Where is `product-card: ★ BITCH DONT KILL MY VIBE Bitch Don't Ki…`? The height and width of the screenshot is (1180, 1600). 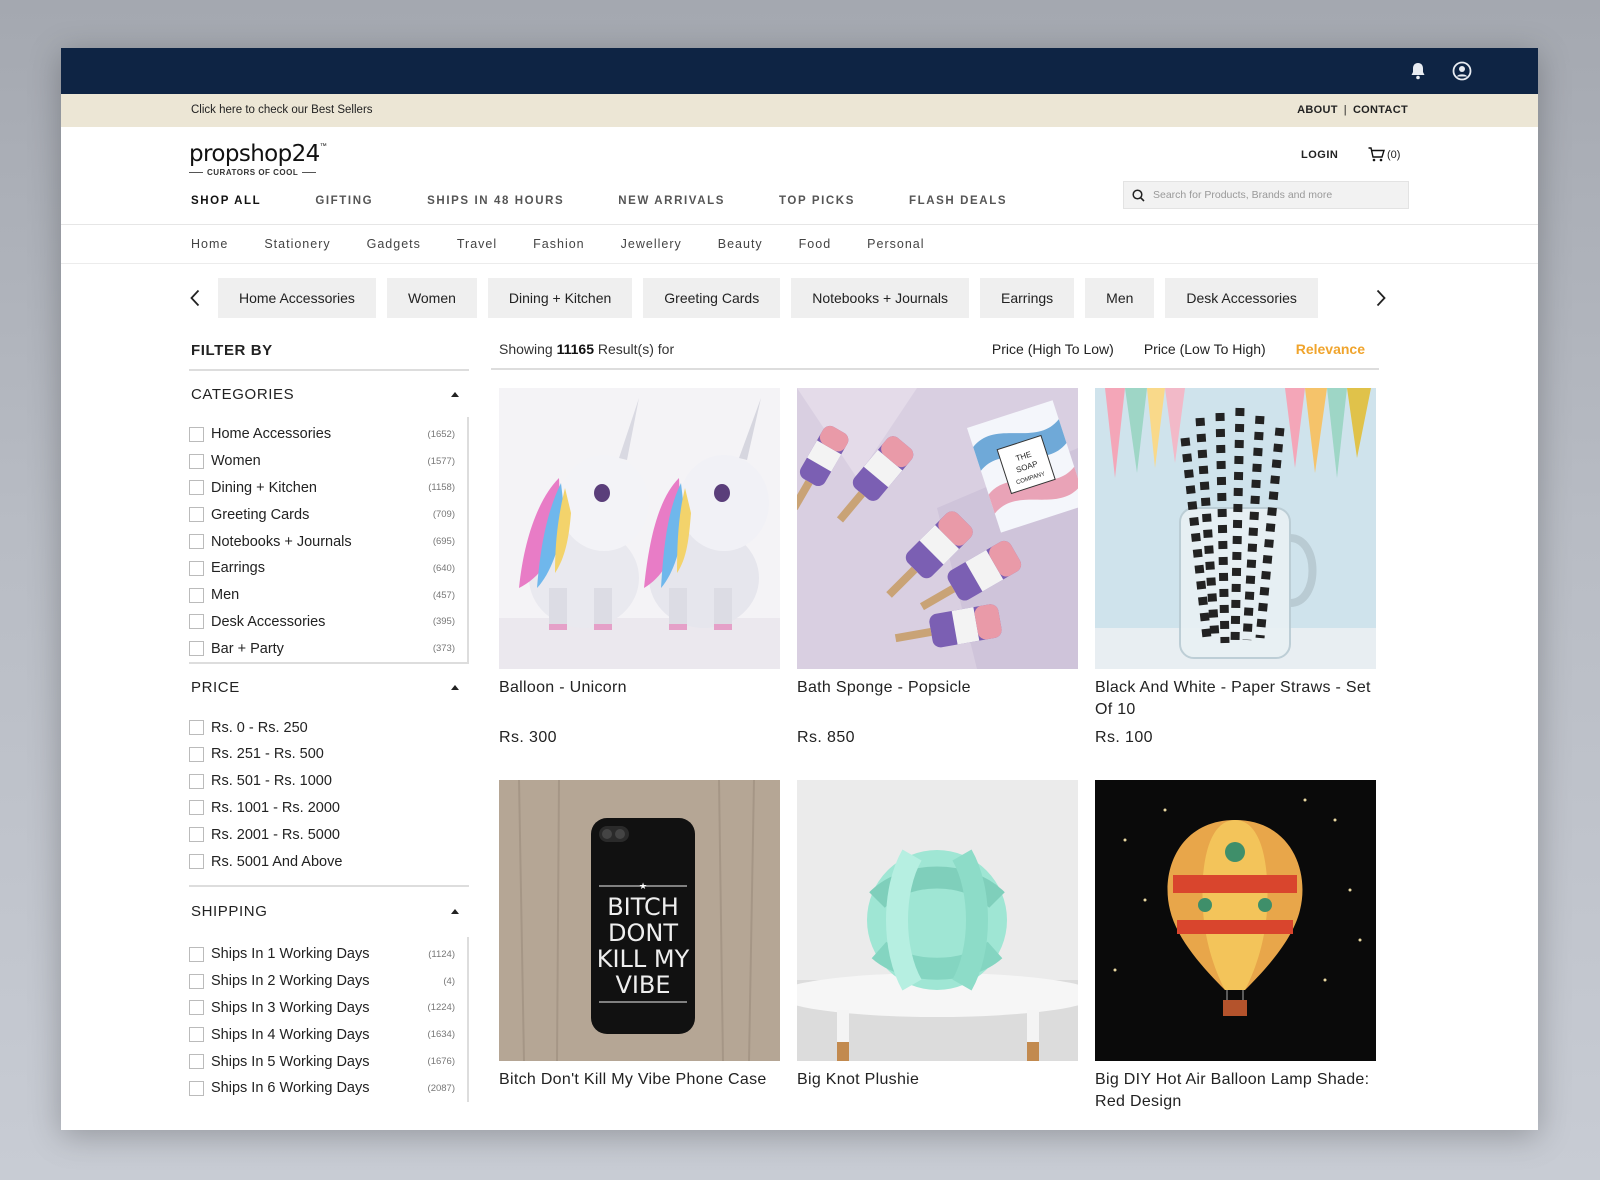
product-card: ★ BITCH DONT KILL MY VIBE Bitch Don't Ki… is located at coordinates (639, 955).